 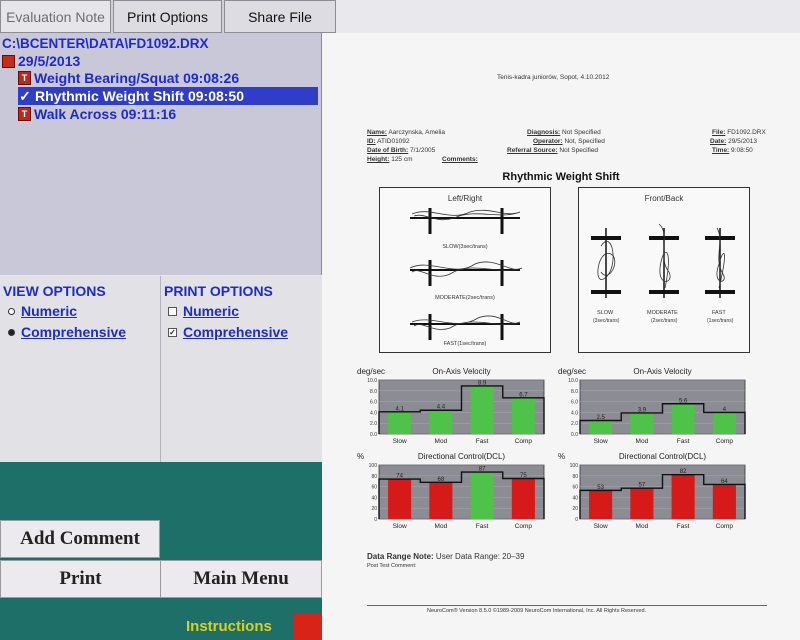 What do you see at coordinates (662, 313) in the screenshot?
I see `fb-moderate-label: MODERATE` at bounding box center [662, 313].